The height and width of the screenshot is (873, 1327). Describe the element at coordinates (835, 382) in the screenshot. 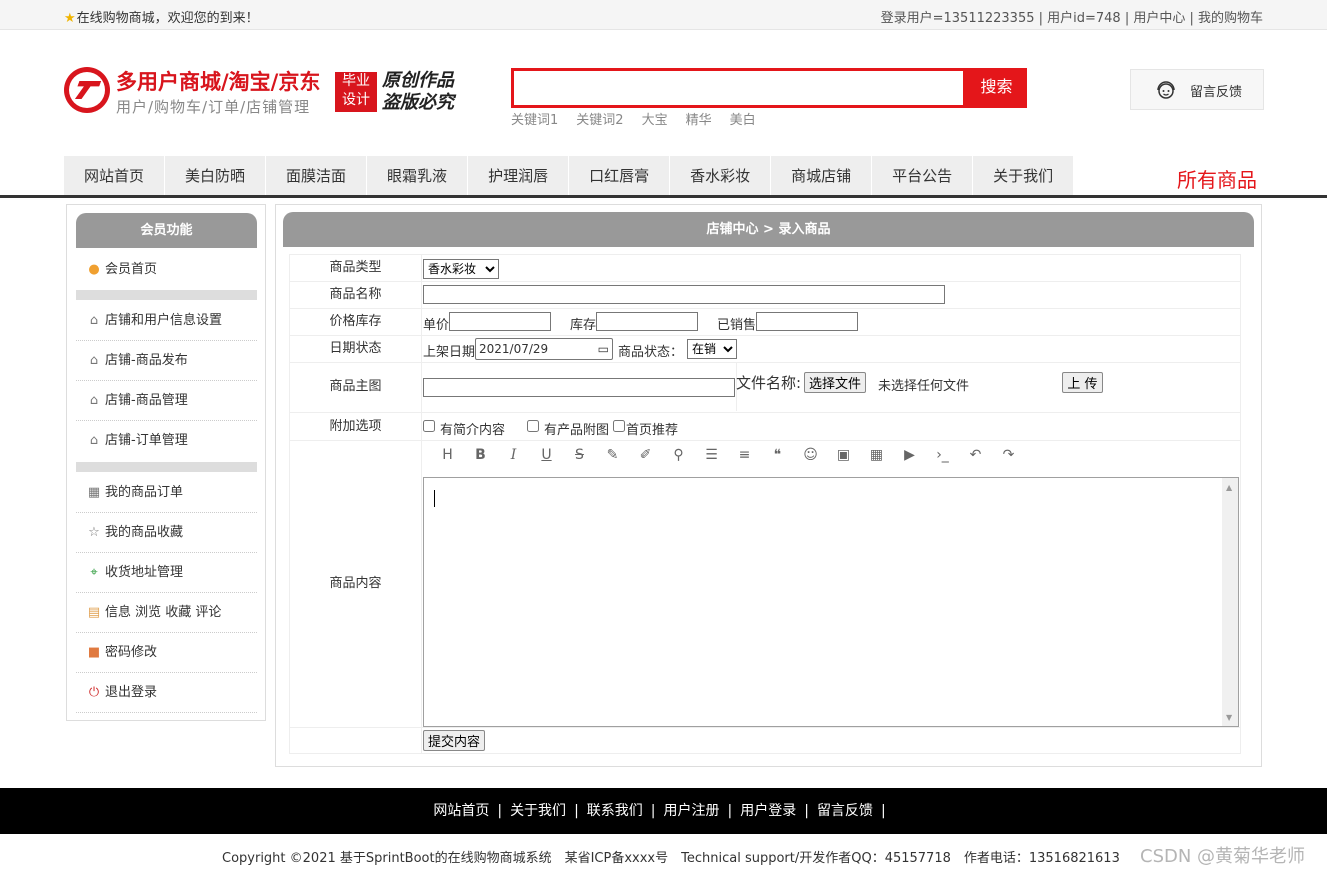

I see `choose-file-button: 选择文件` at that location.